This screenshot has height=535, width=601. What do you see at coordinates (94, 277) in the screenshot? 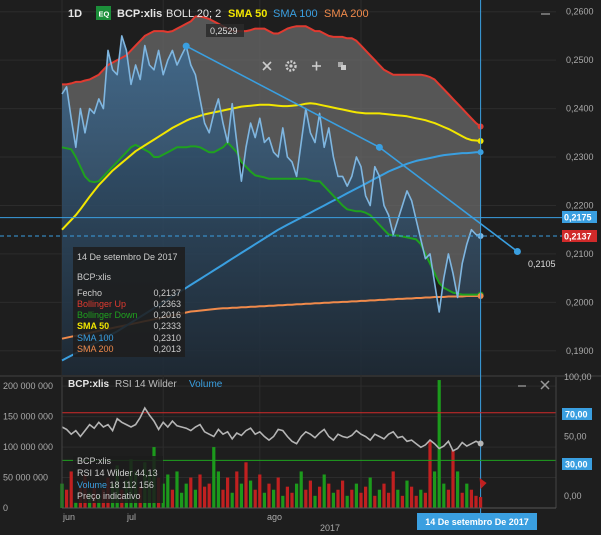
I see `tooltip-symbol: BCP:xlis` at bounding box center [94, 277].